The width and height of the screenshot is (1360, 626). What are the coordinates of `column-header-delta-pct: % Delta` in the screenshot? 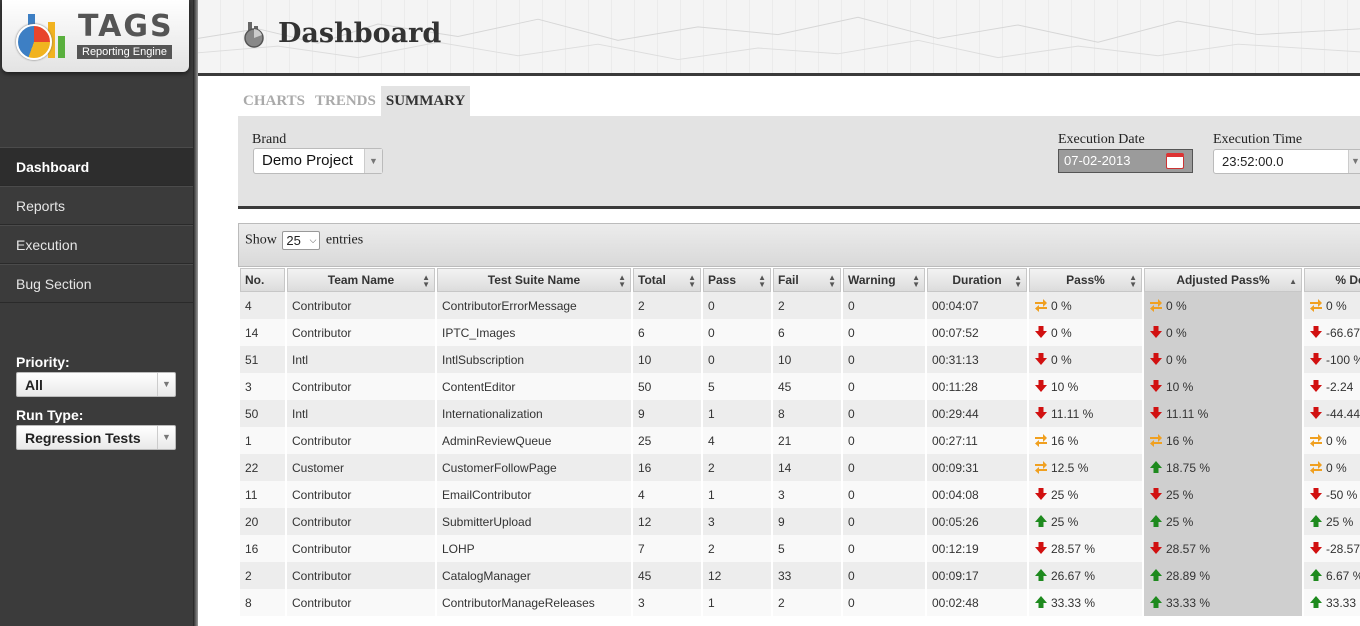 It's located at (1332, 280).